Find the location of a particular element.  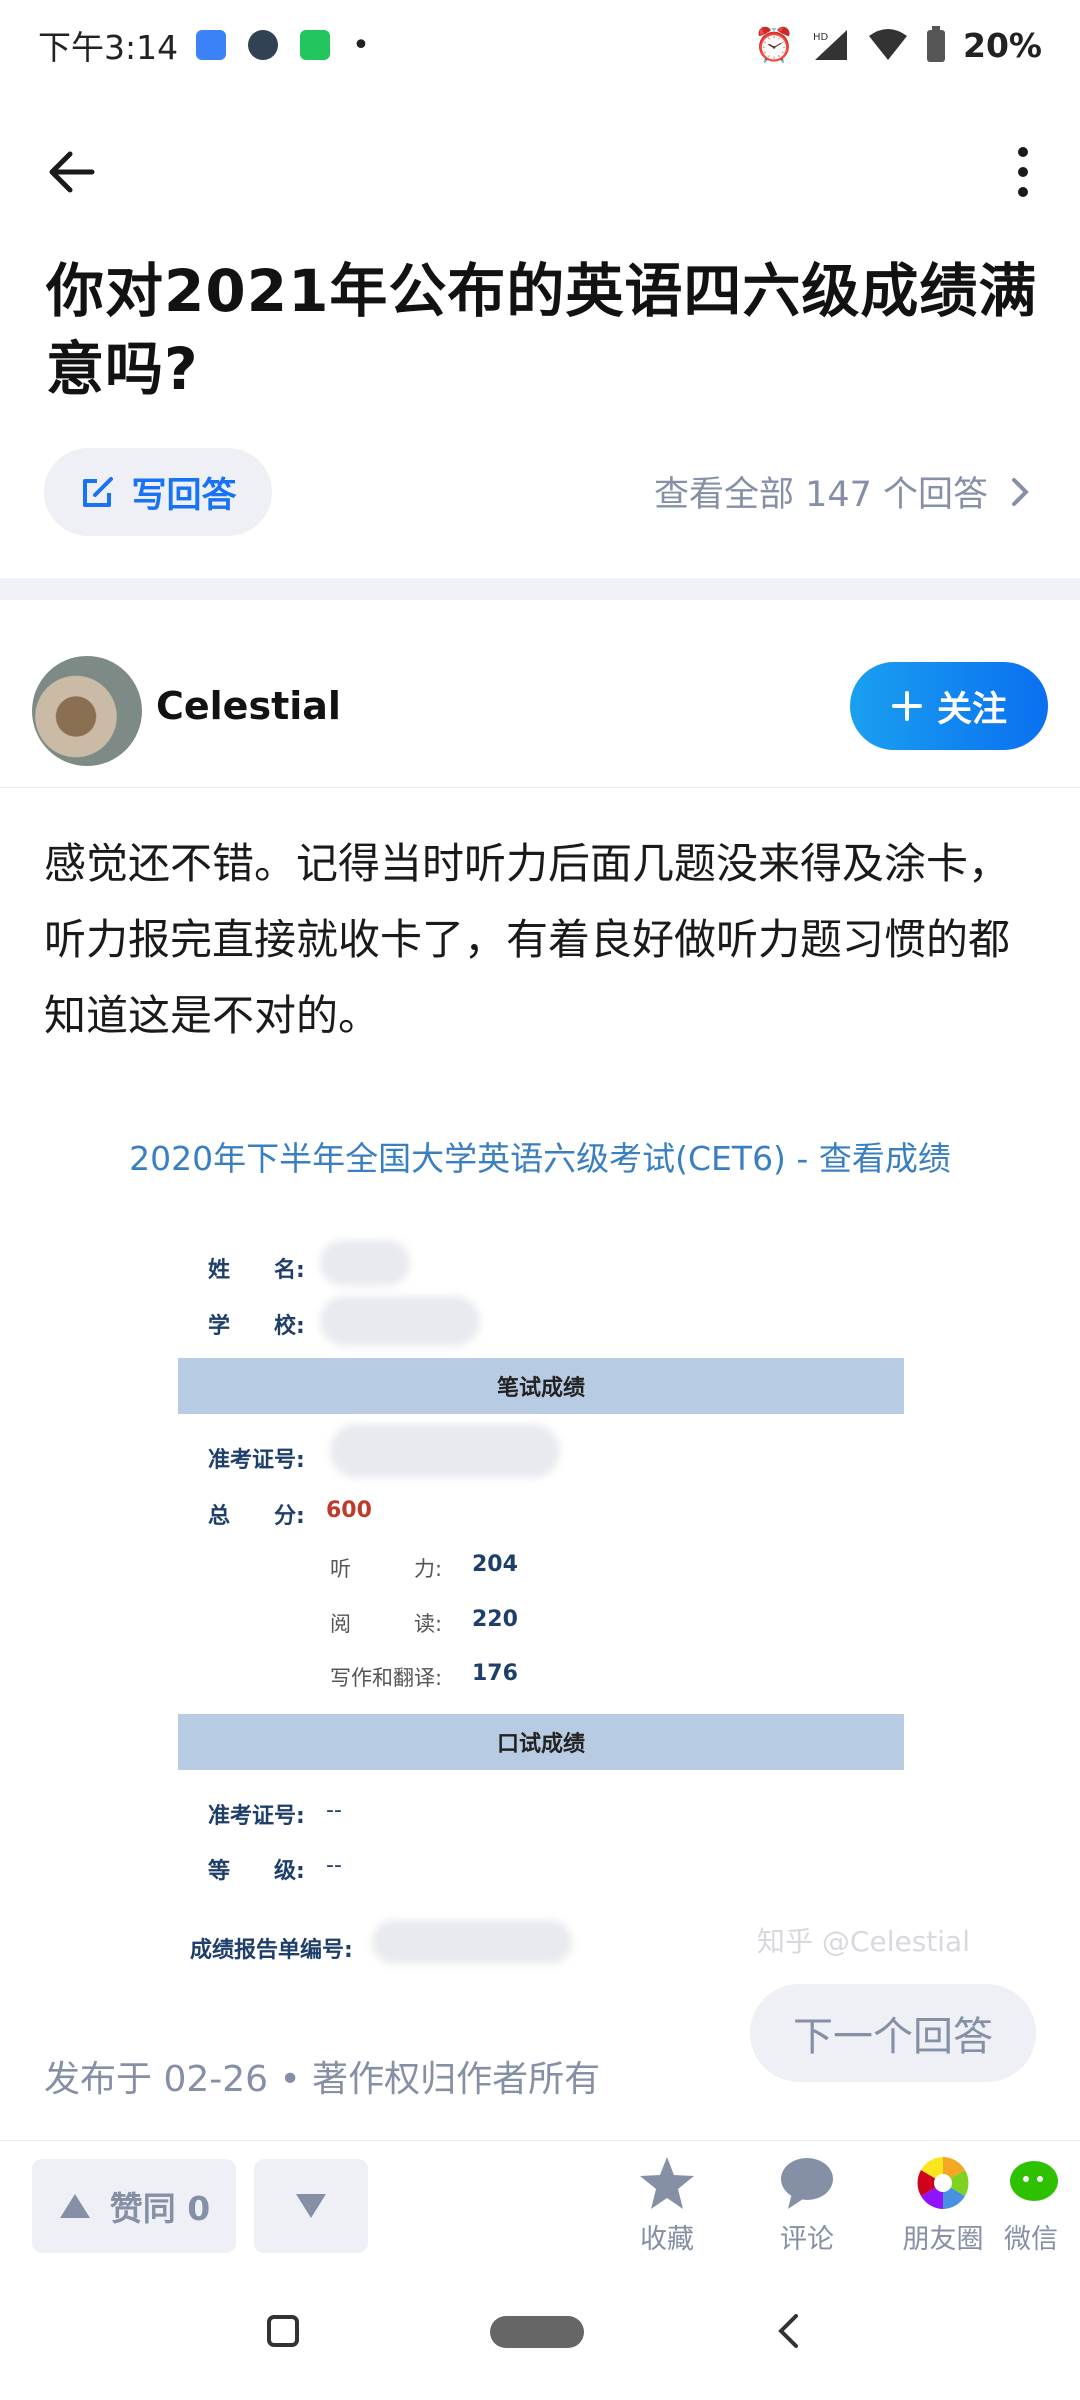

reading-value: 220 is located at coordinates (495, 1619).